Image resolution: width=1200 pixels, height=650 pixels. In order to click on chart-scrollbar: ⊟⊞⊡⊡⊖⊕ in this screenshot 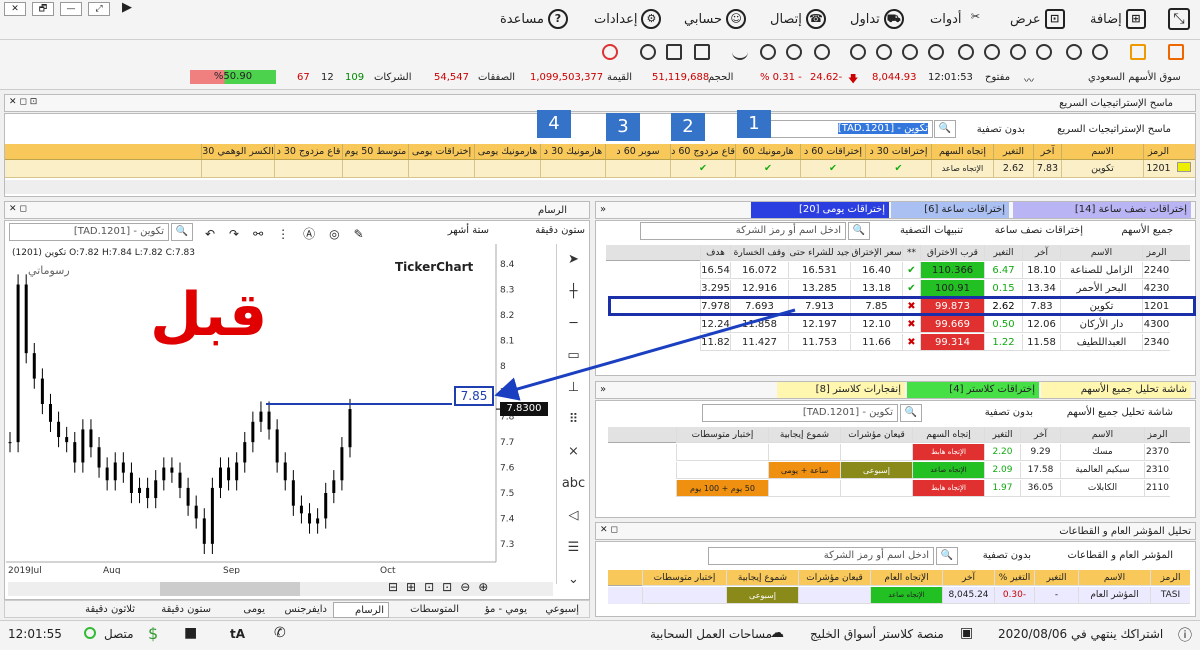, I will do `click(280, 588)`.